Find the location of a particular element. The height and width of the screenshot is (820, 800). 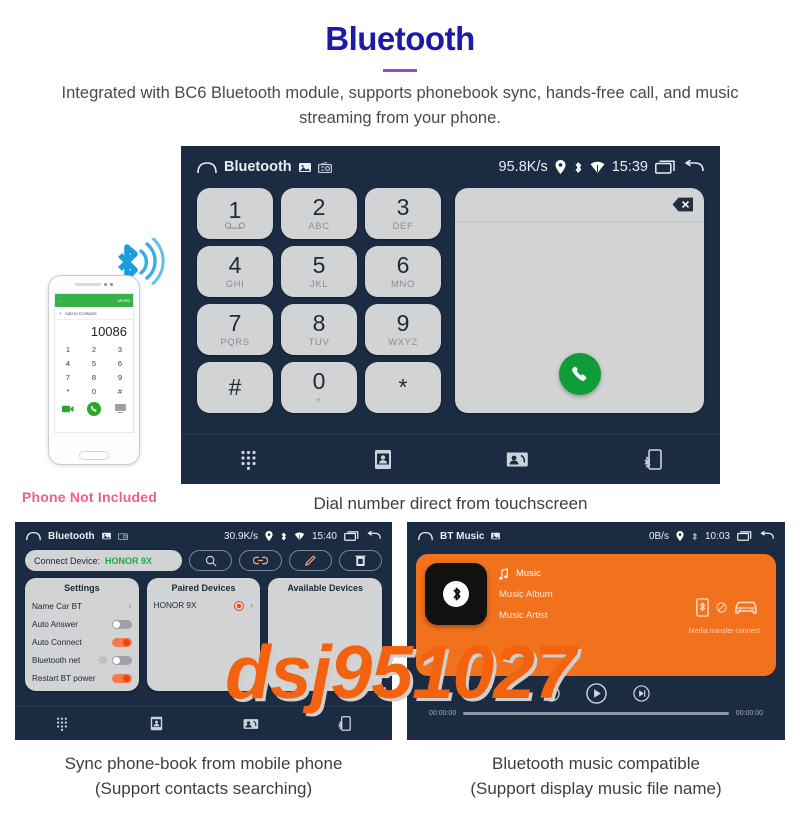

next-track-icon is located at coordinates (641, 693).